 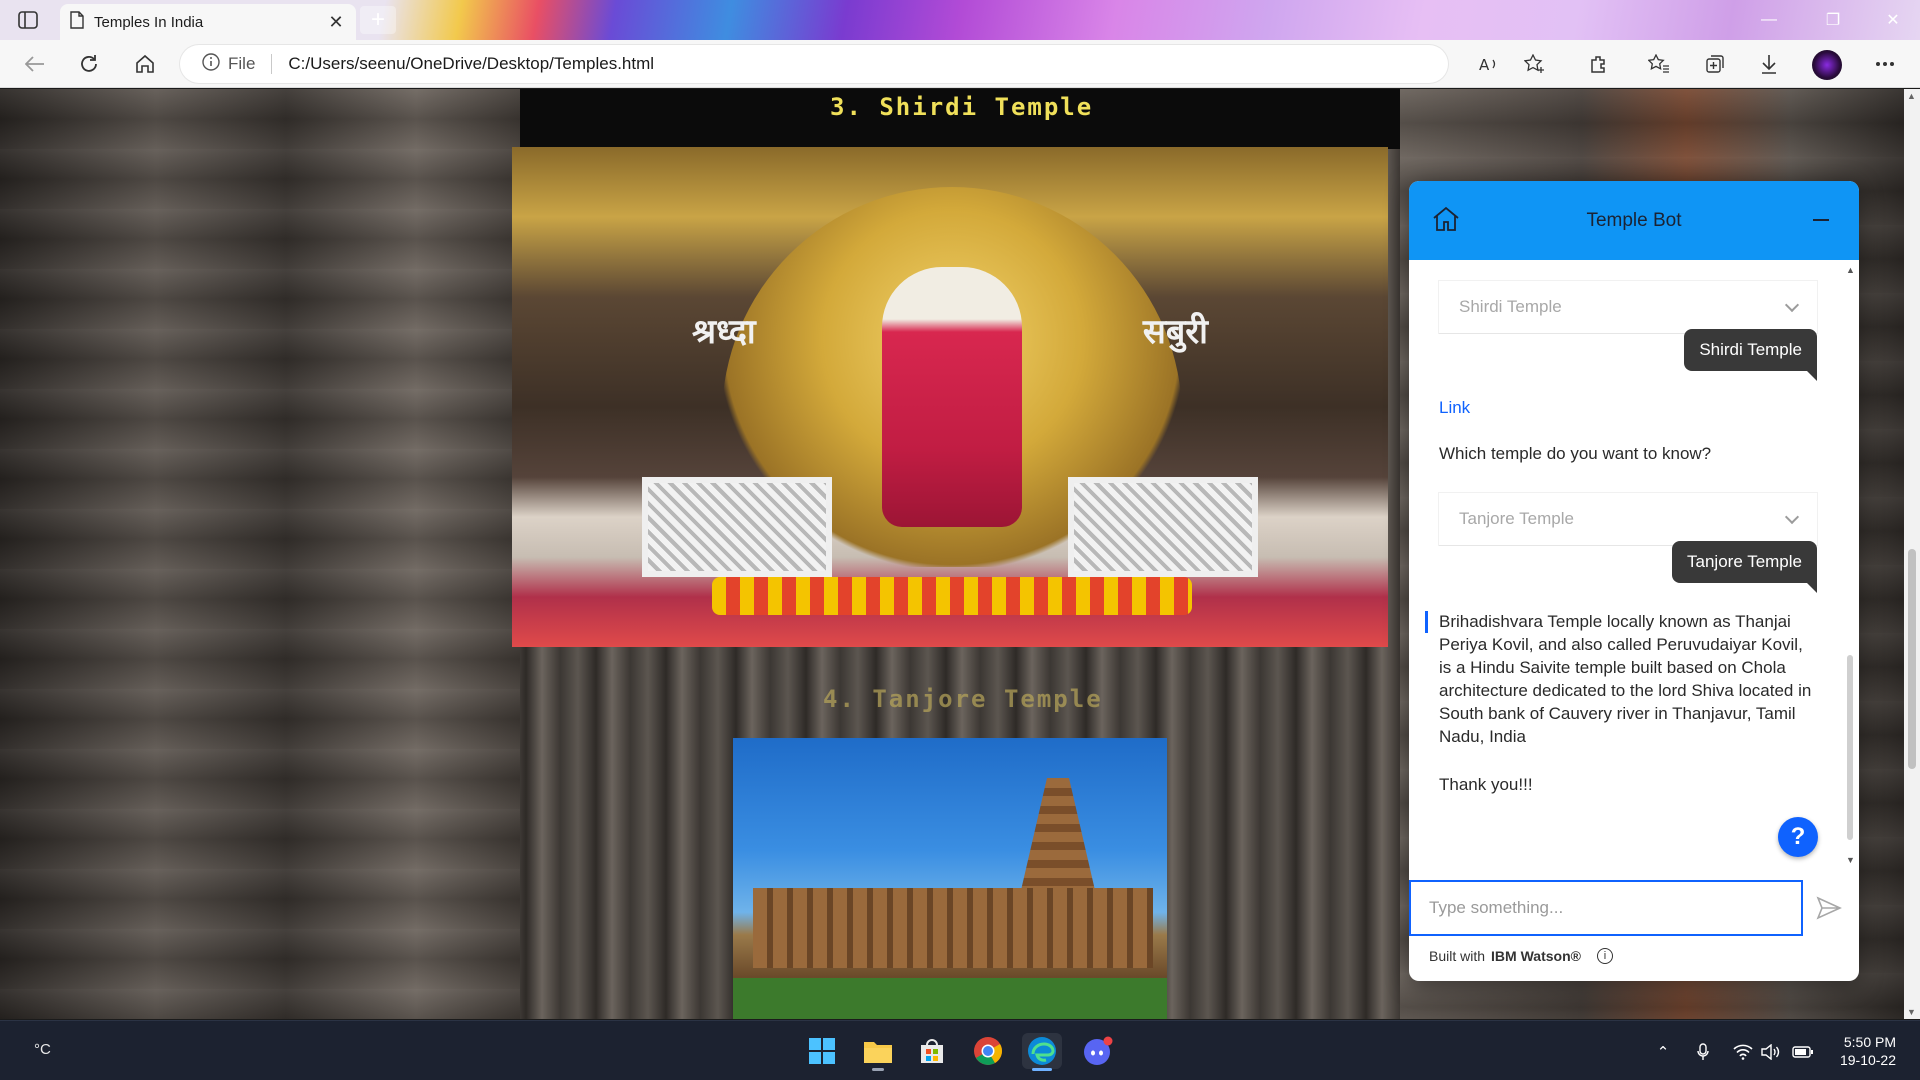 What do you see at coordinates (1604, 956) in the screenshot?
I see `info-icon: i` at bounding box center [1604, 956].